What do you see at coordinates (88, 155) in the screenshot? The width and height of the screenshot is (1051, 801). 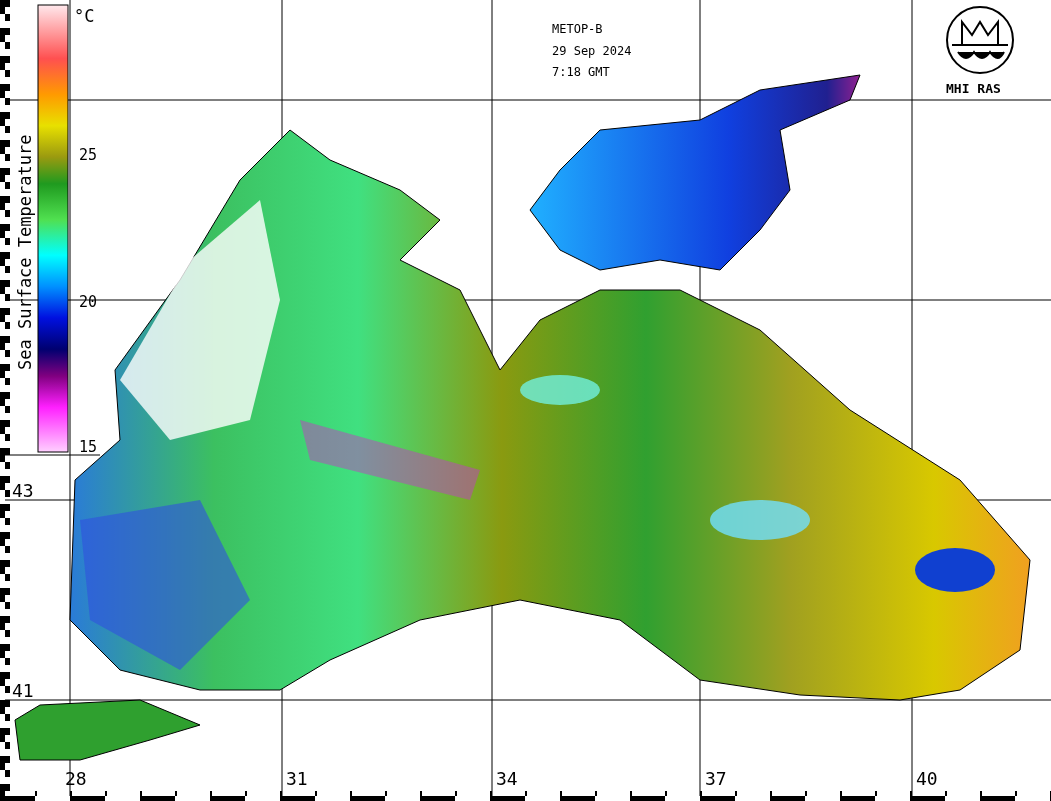 I see `colorbar-tick-label: 25` at bounding box center [88, 155].